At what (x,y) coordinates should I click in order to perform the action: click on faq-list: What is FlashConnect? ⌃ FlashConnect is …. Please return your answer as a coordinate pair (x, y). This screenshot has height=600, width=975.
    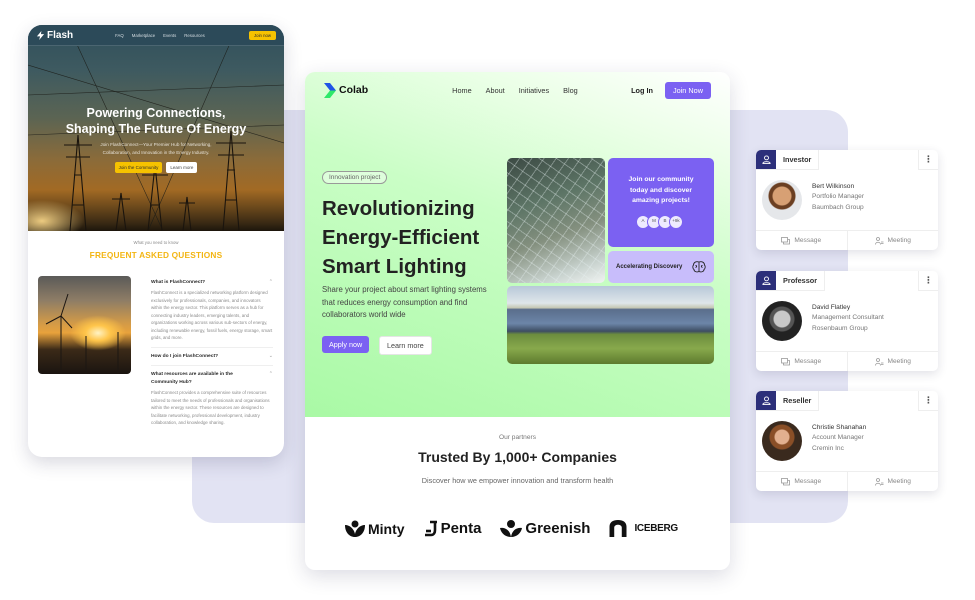
    Looking at the image, I should click on (212, 358).